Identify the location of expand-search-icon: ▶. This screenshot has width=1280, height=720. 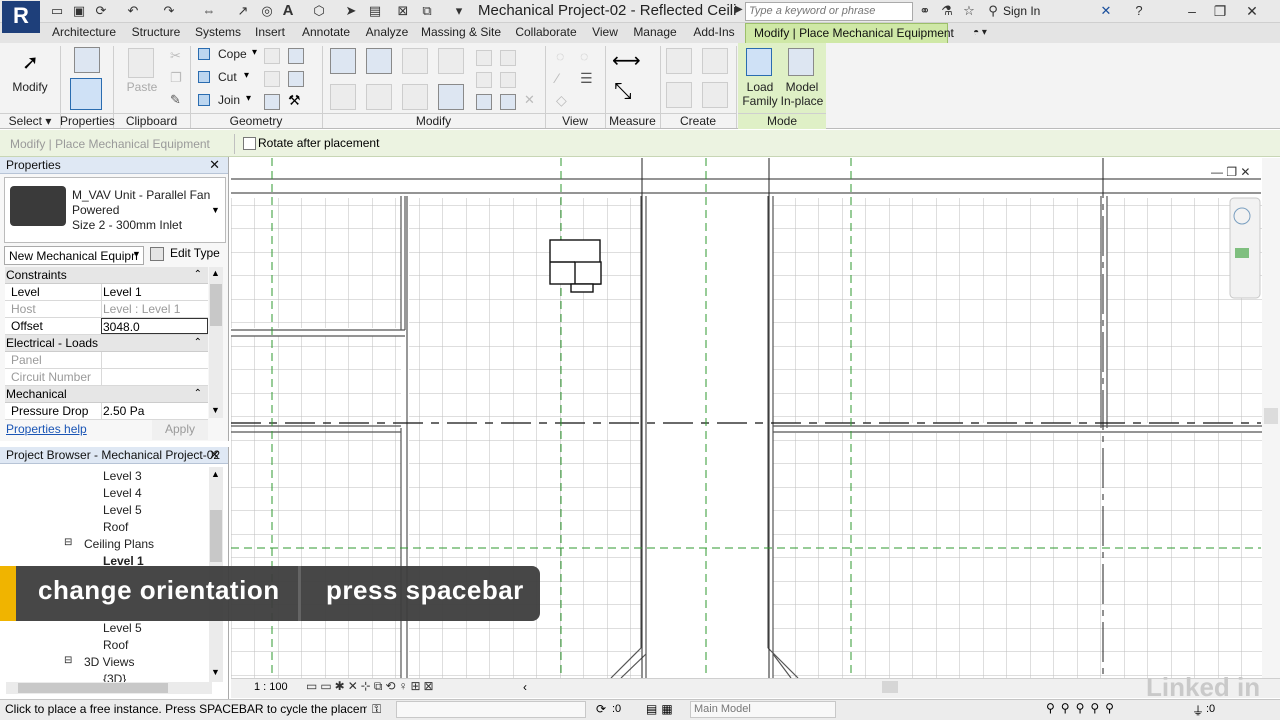
(739, 9).